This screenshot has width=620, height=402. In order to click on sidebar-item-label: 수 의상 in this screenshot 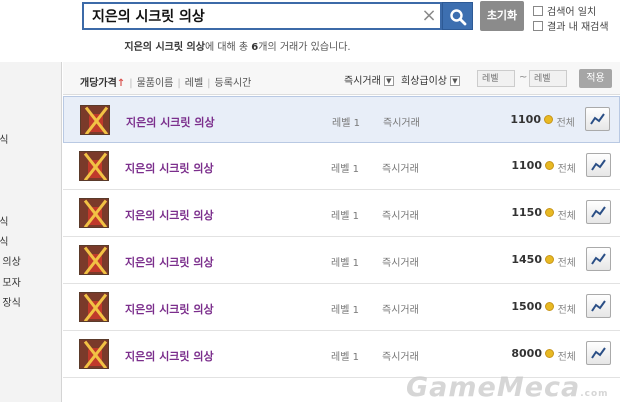, I will do `click(10, 262)`.